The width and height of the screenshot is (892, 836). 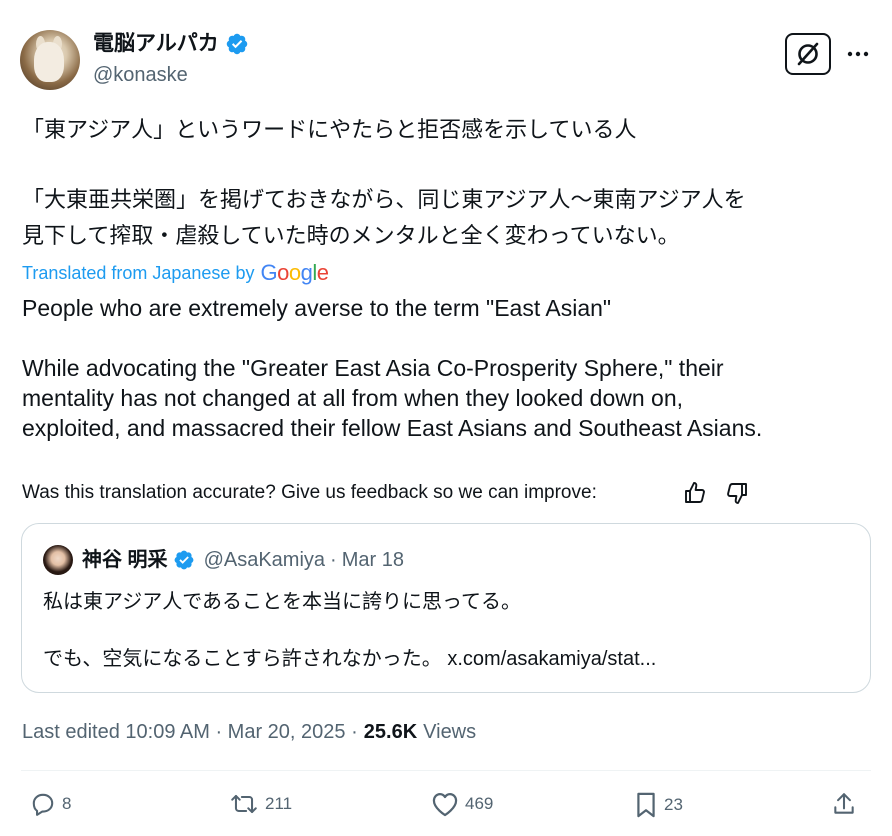 I want to click on like-count: 469, so click(x=479, y=803).